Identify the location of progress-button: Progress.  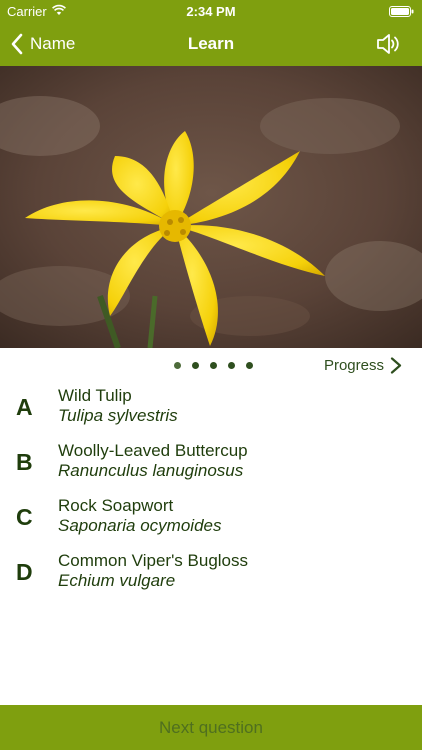
(363, 365).